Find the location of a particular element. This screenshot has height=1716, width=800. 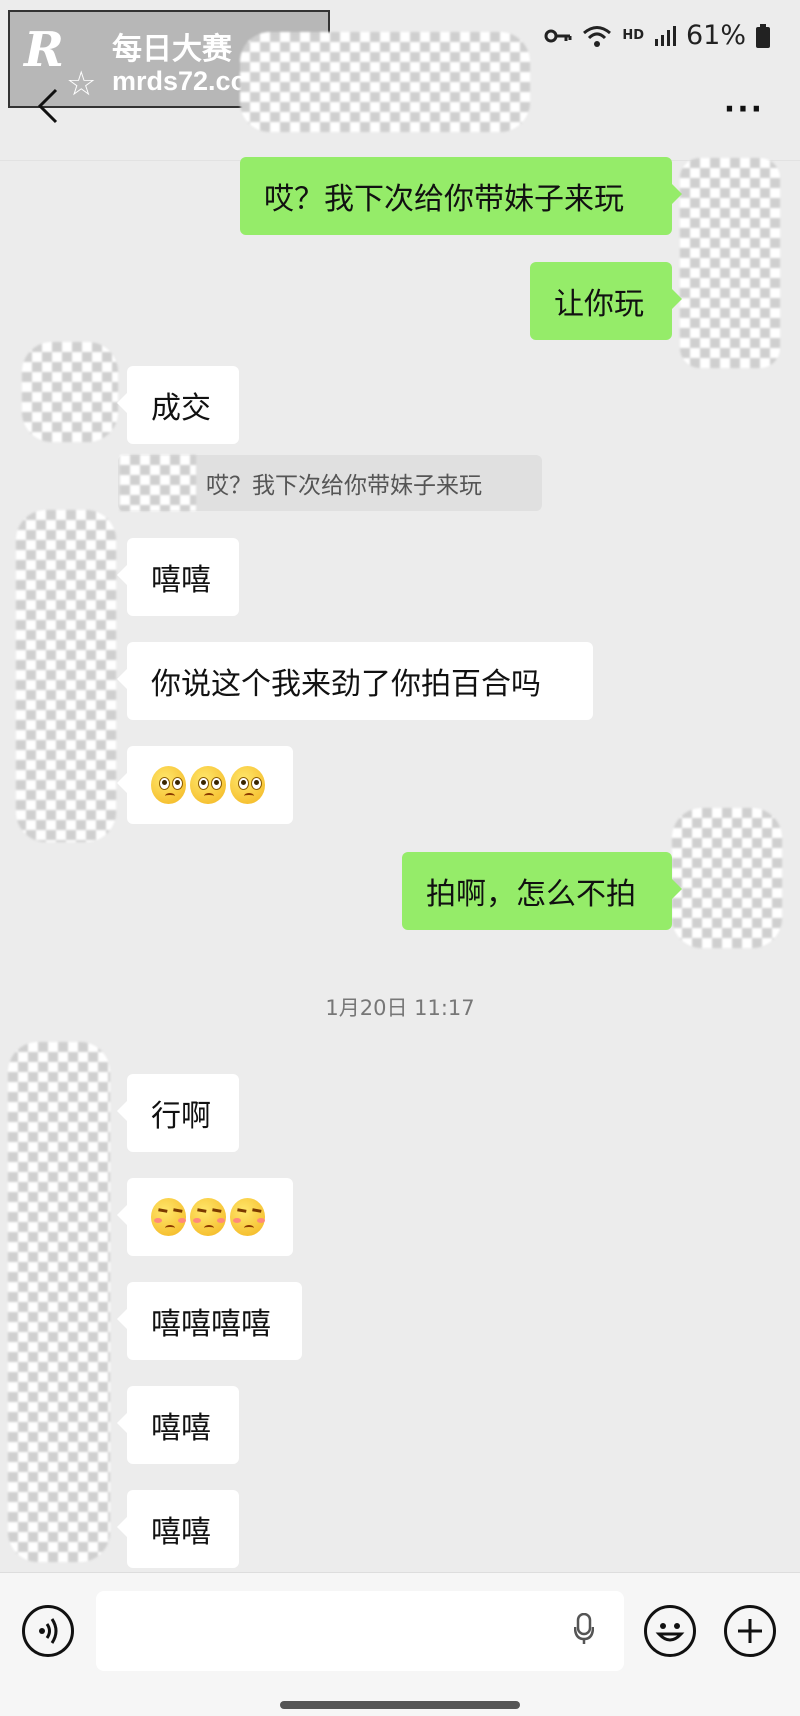

message-input is located at coordinates (360, 1631).